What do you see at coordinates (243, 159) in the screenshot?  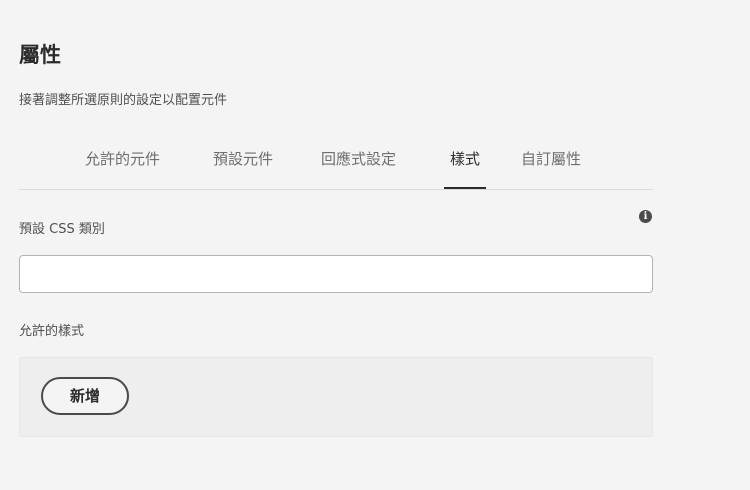 I see `tab-default-components: 預設元件` at bounding box center [243, 159].